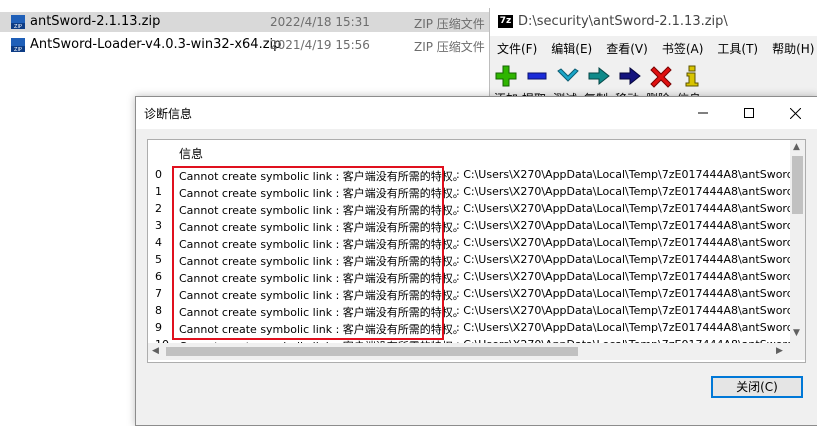 This screenshot has width=817, height=426. What do you see at coordinates (568, 75) in the screenshot?
I see `test-icon` at bounding box center [568, 75].